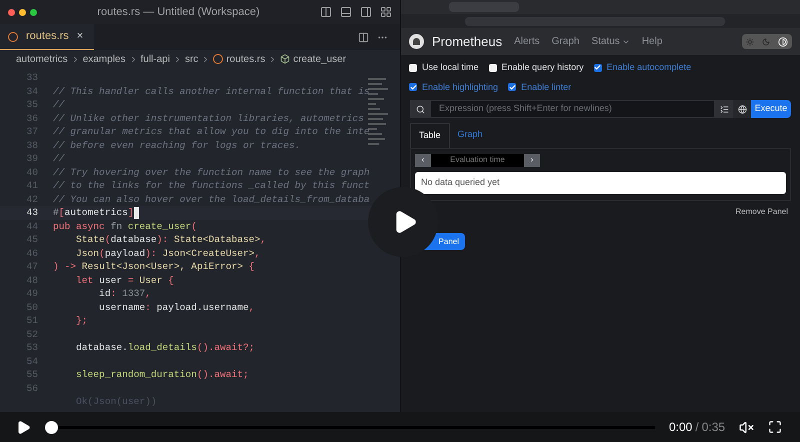  What do you see at coordinates (31, 334) in the screenshot?
I see `line-number: 52` at bounding box center [31, 334].